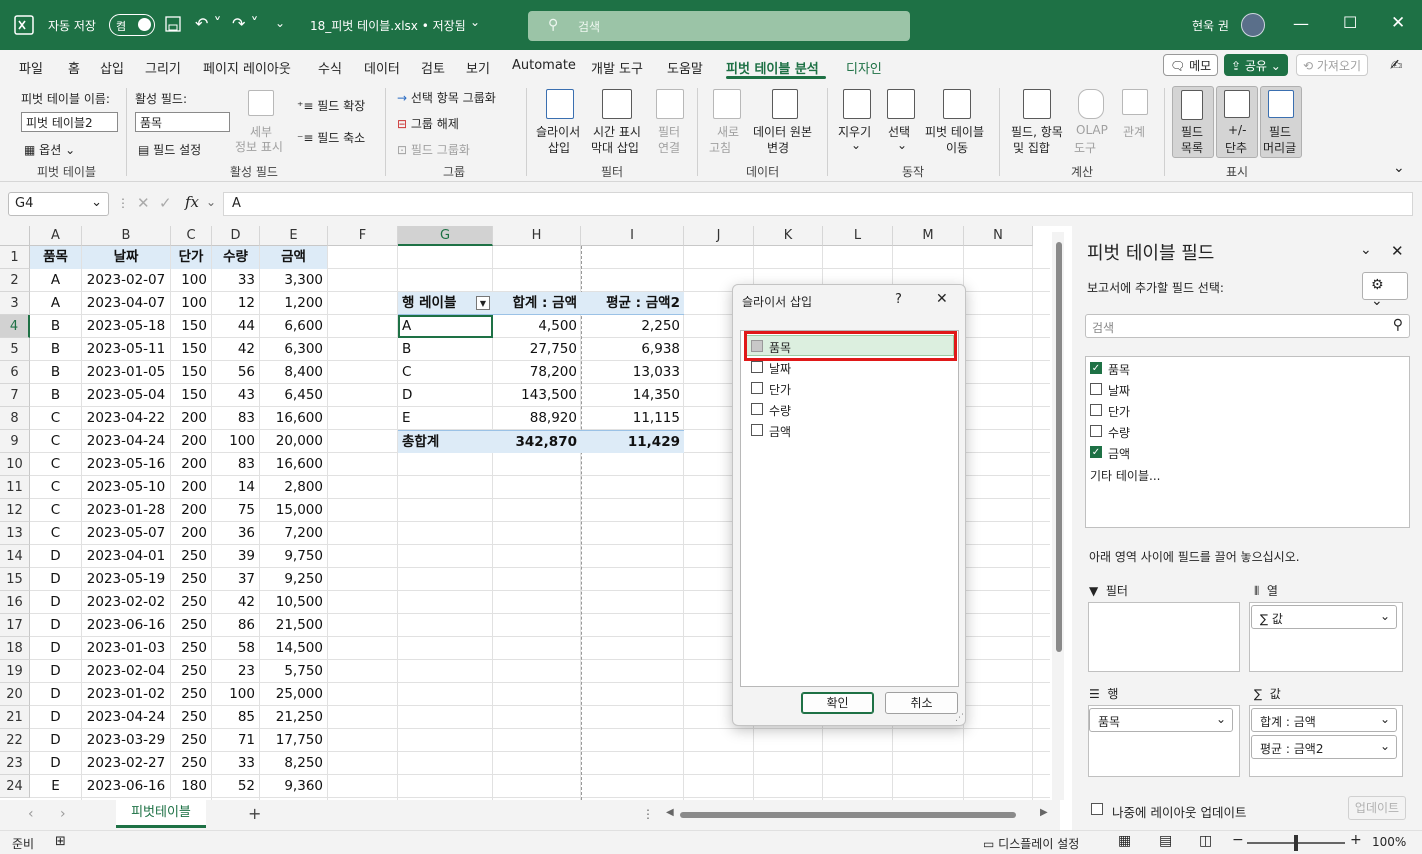 The width and height of the screenshot is (1422, 854). I want to click on data-cell: 16,600, so click(293, 418).